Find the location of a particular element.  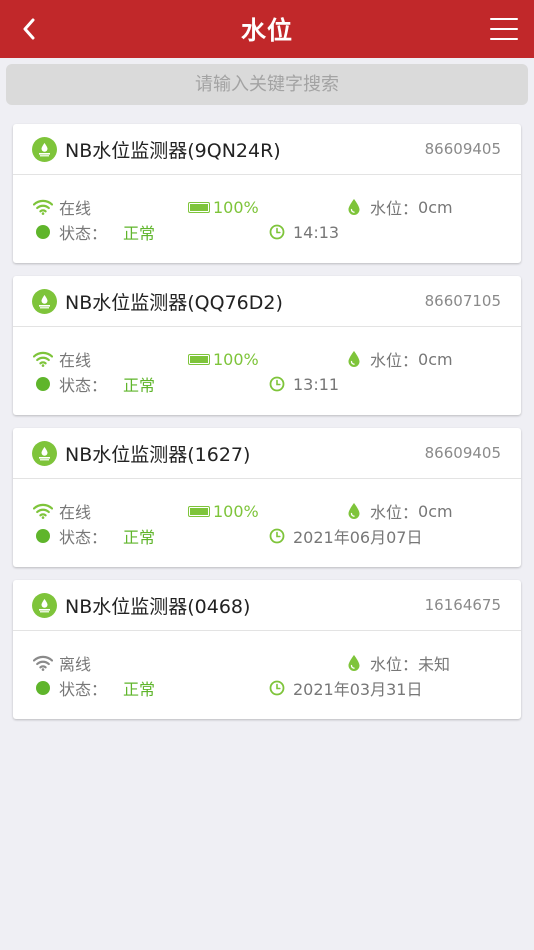

search-bar is located at coordinates (267, 84).